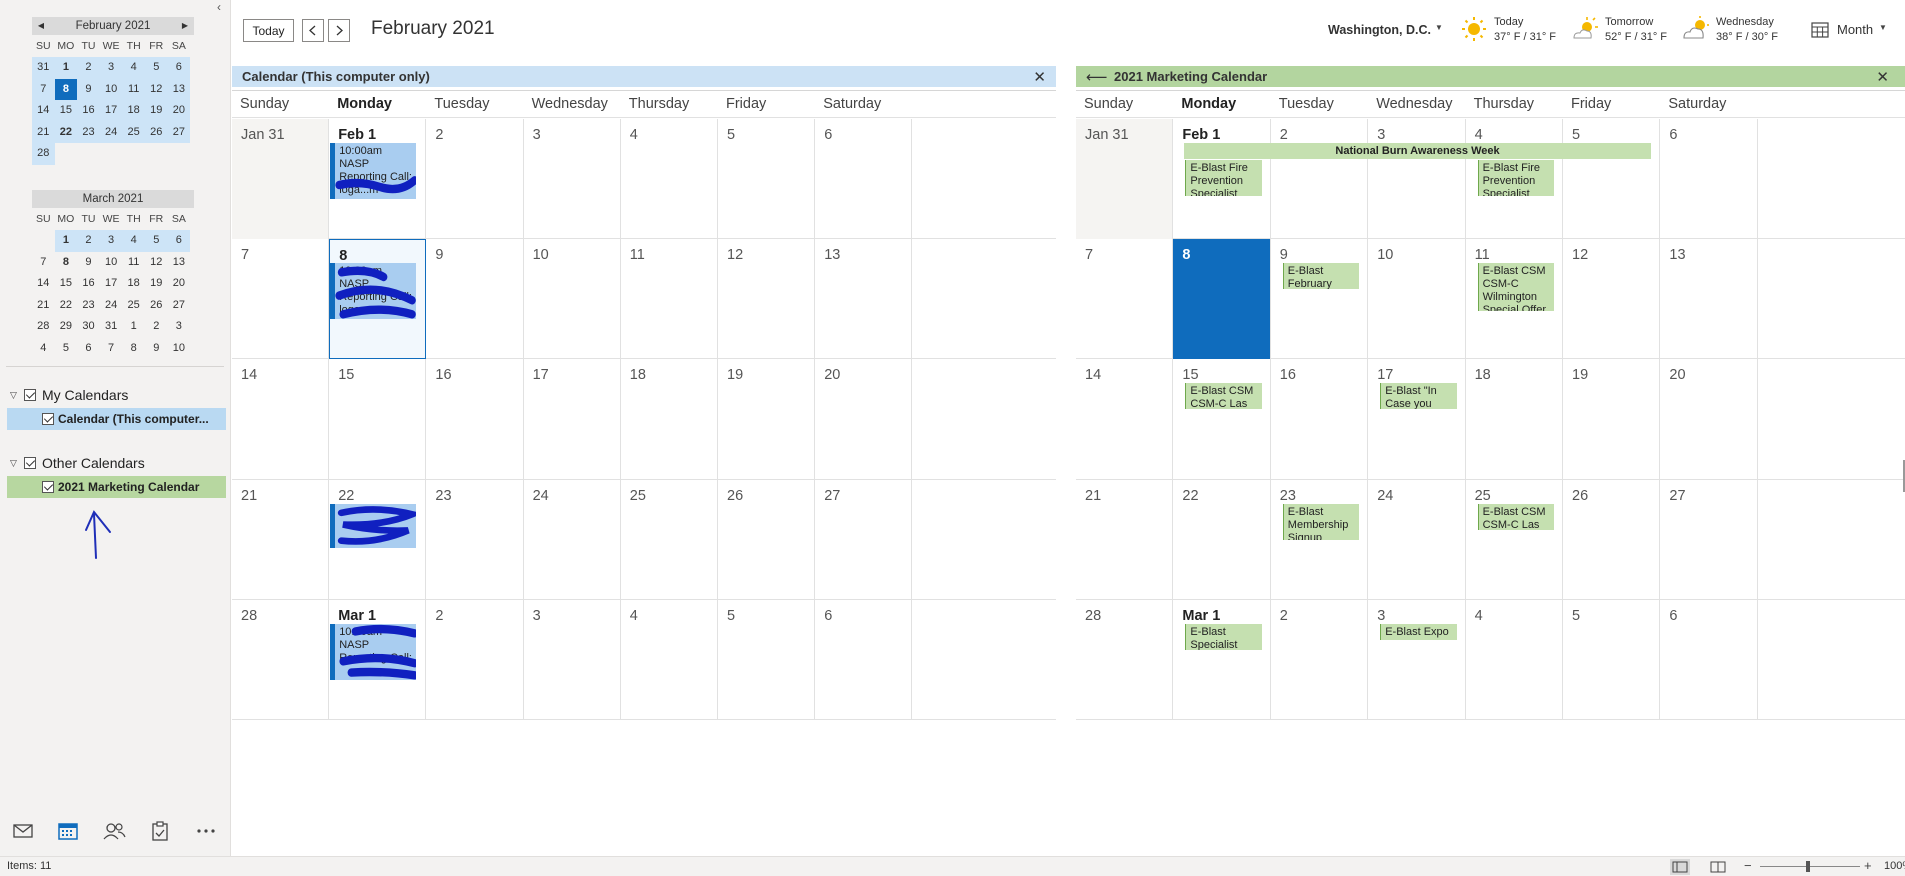 This screenshot has width=1905, height=876. I want to click on more-icon, so click(206, 831).